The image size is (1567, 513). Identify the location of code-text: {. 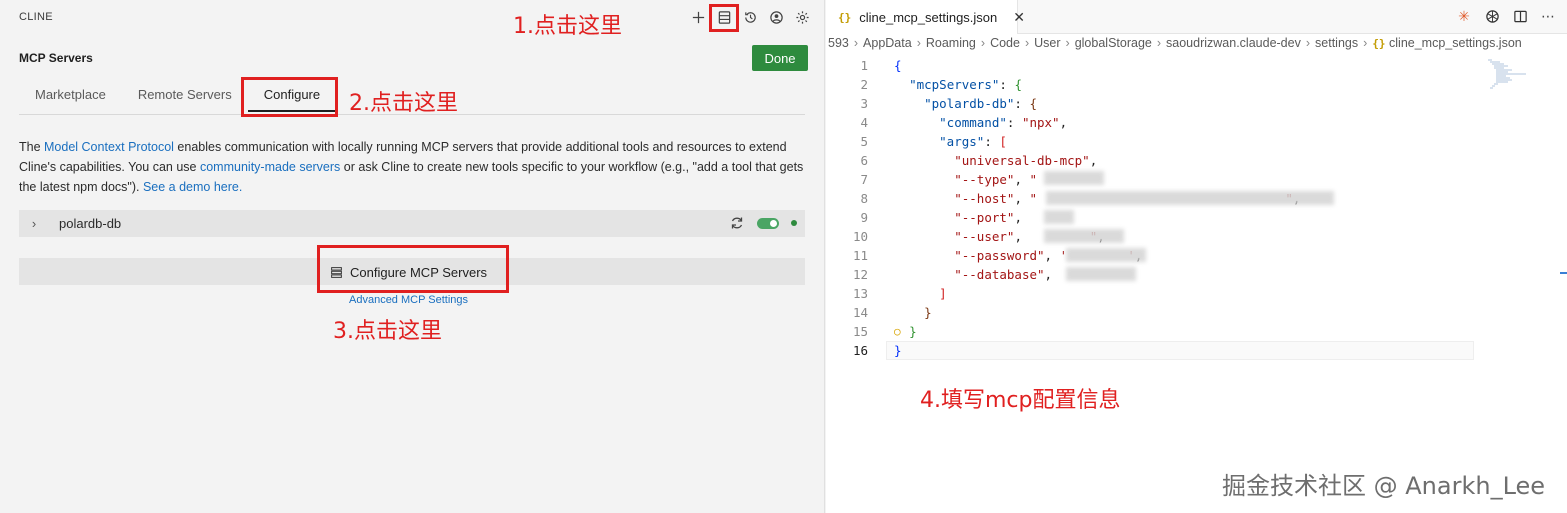
(898, 65).